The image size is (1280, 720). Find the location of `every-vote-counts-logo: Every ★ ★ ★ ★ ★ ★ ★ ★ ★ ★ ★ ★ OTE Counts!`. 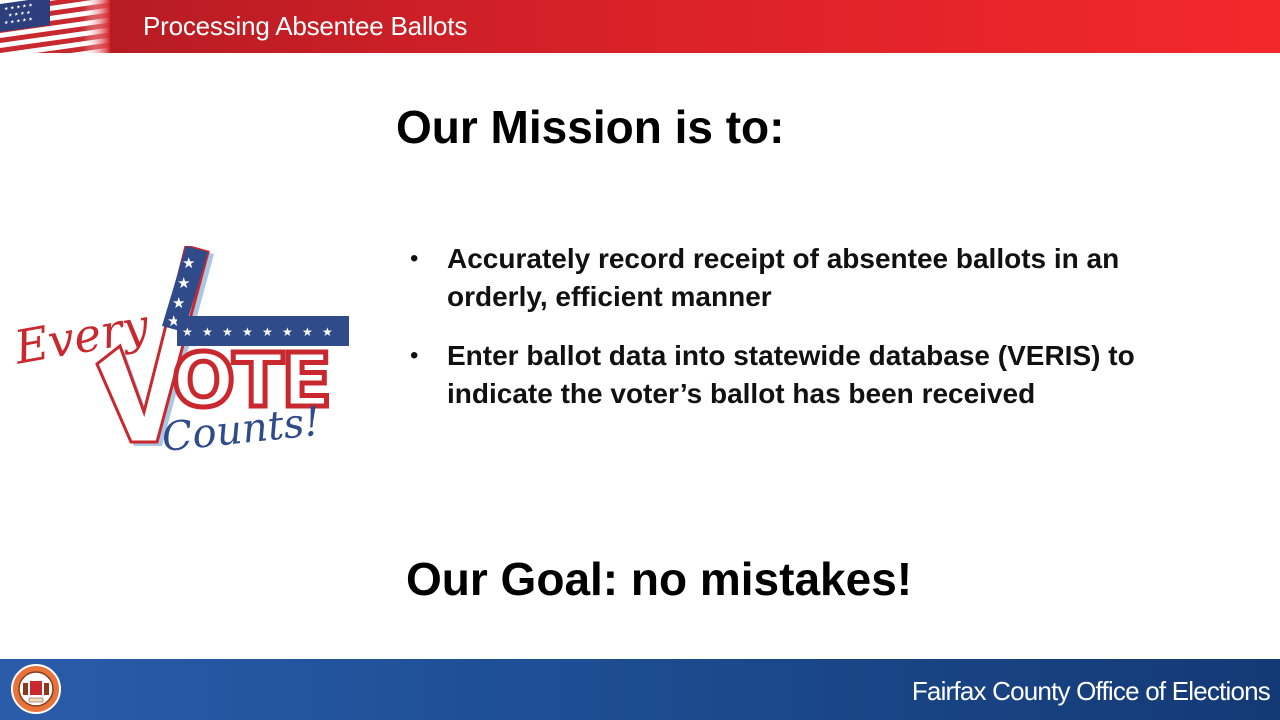

every-vote-counts-logo: Every ★ ★ ★ ★ ★ ★ ★ ★ ★ ★ ★ ★ OTE Counts! is located at coordinates (180, 351).